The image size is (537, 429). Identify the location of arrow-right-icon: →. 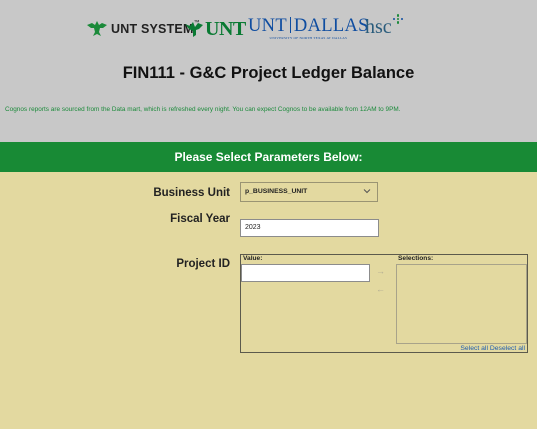
(380, 271).